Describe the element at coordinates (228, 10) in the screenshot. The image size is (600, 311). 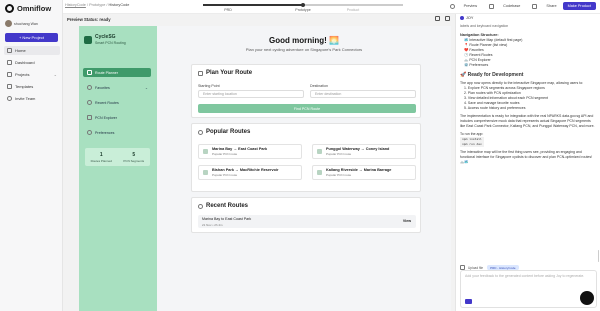
I see `step-prd: PRD` at that location.